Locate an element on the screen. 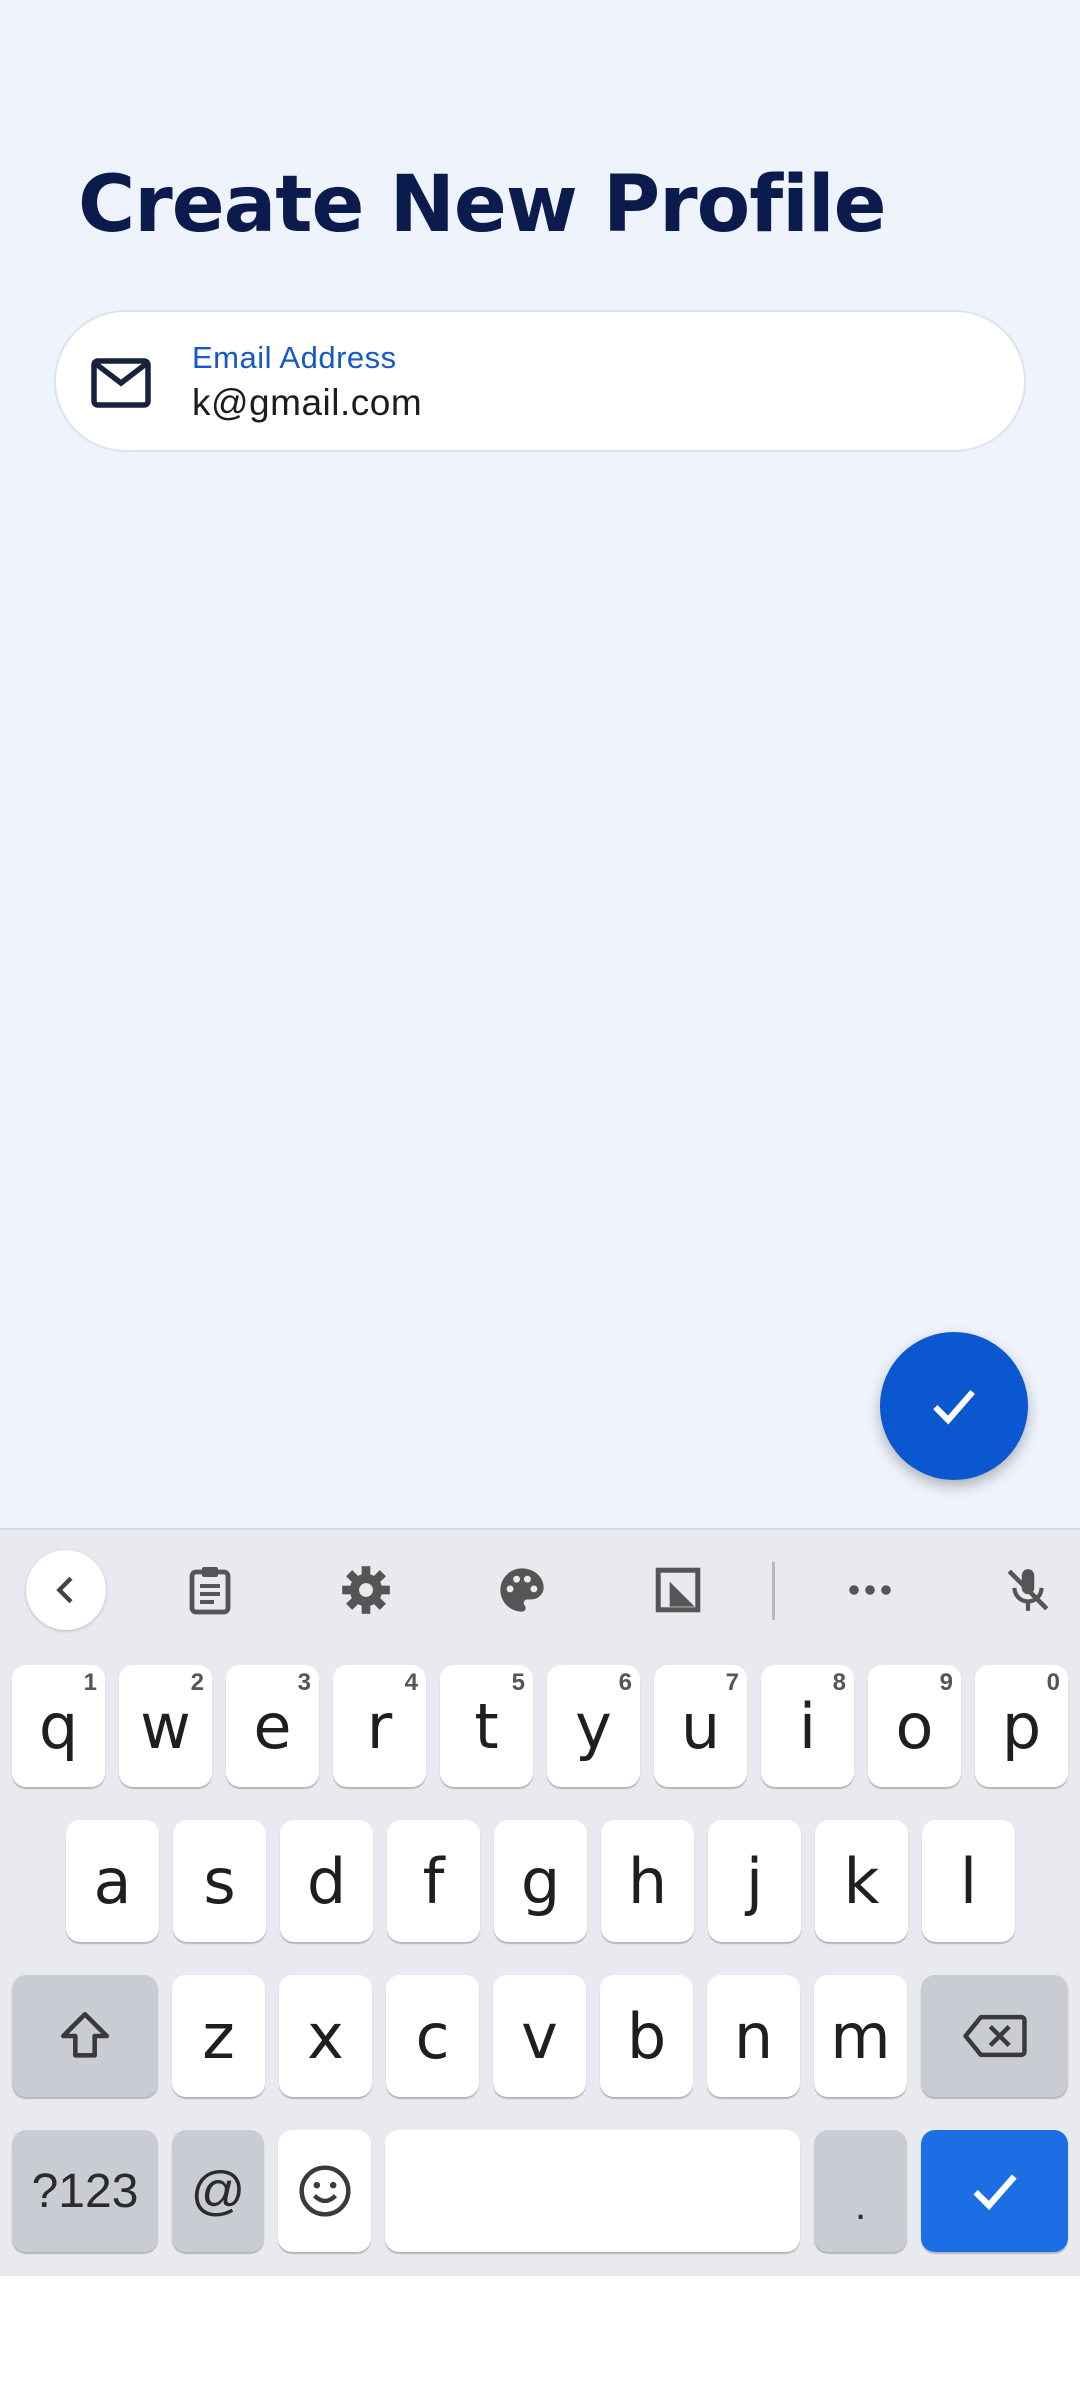  confirm-fab-button is located at coordinates (954, 1406).